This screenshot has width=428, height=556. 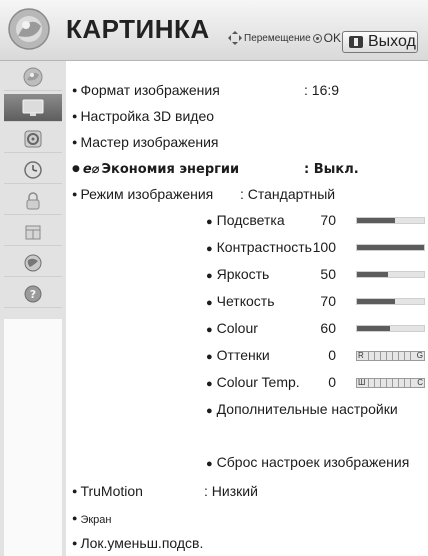 What do you see at coordinates (322, 90) in the screenshot?
I see `aspect-ratio-value: : 16:9` at bounding box center [322, 90].